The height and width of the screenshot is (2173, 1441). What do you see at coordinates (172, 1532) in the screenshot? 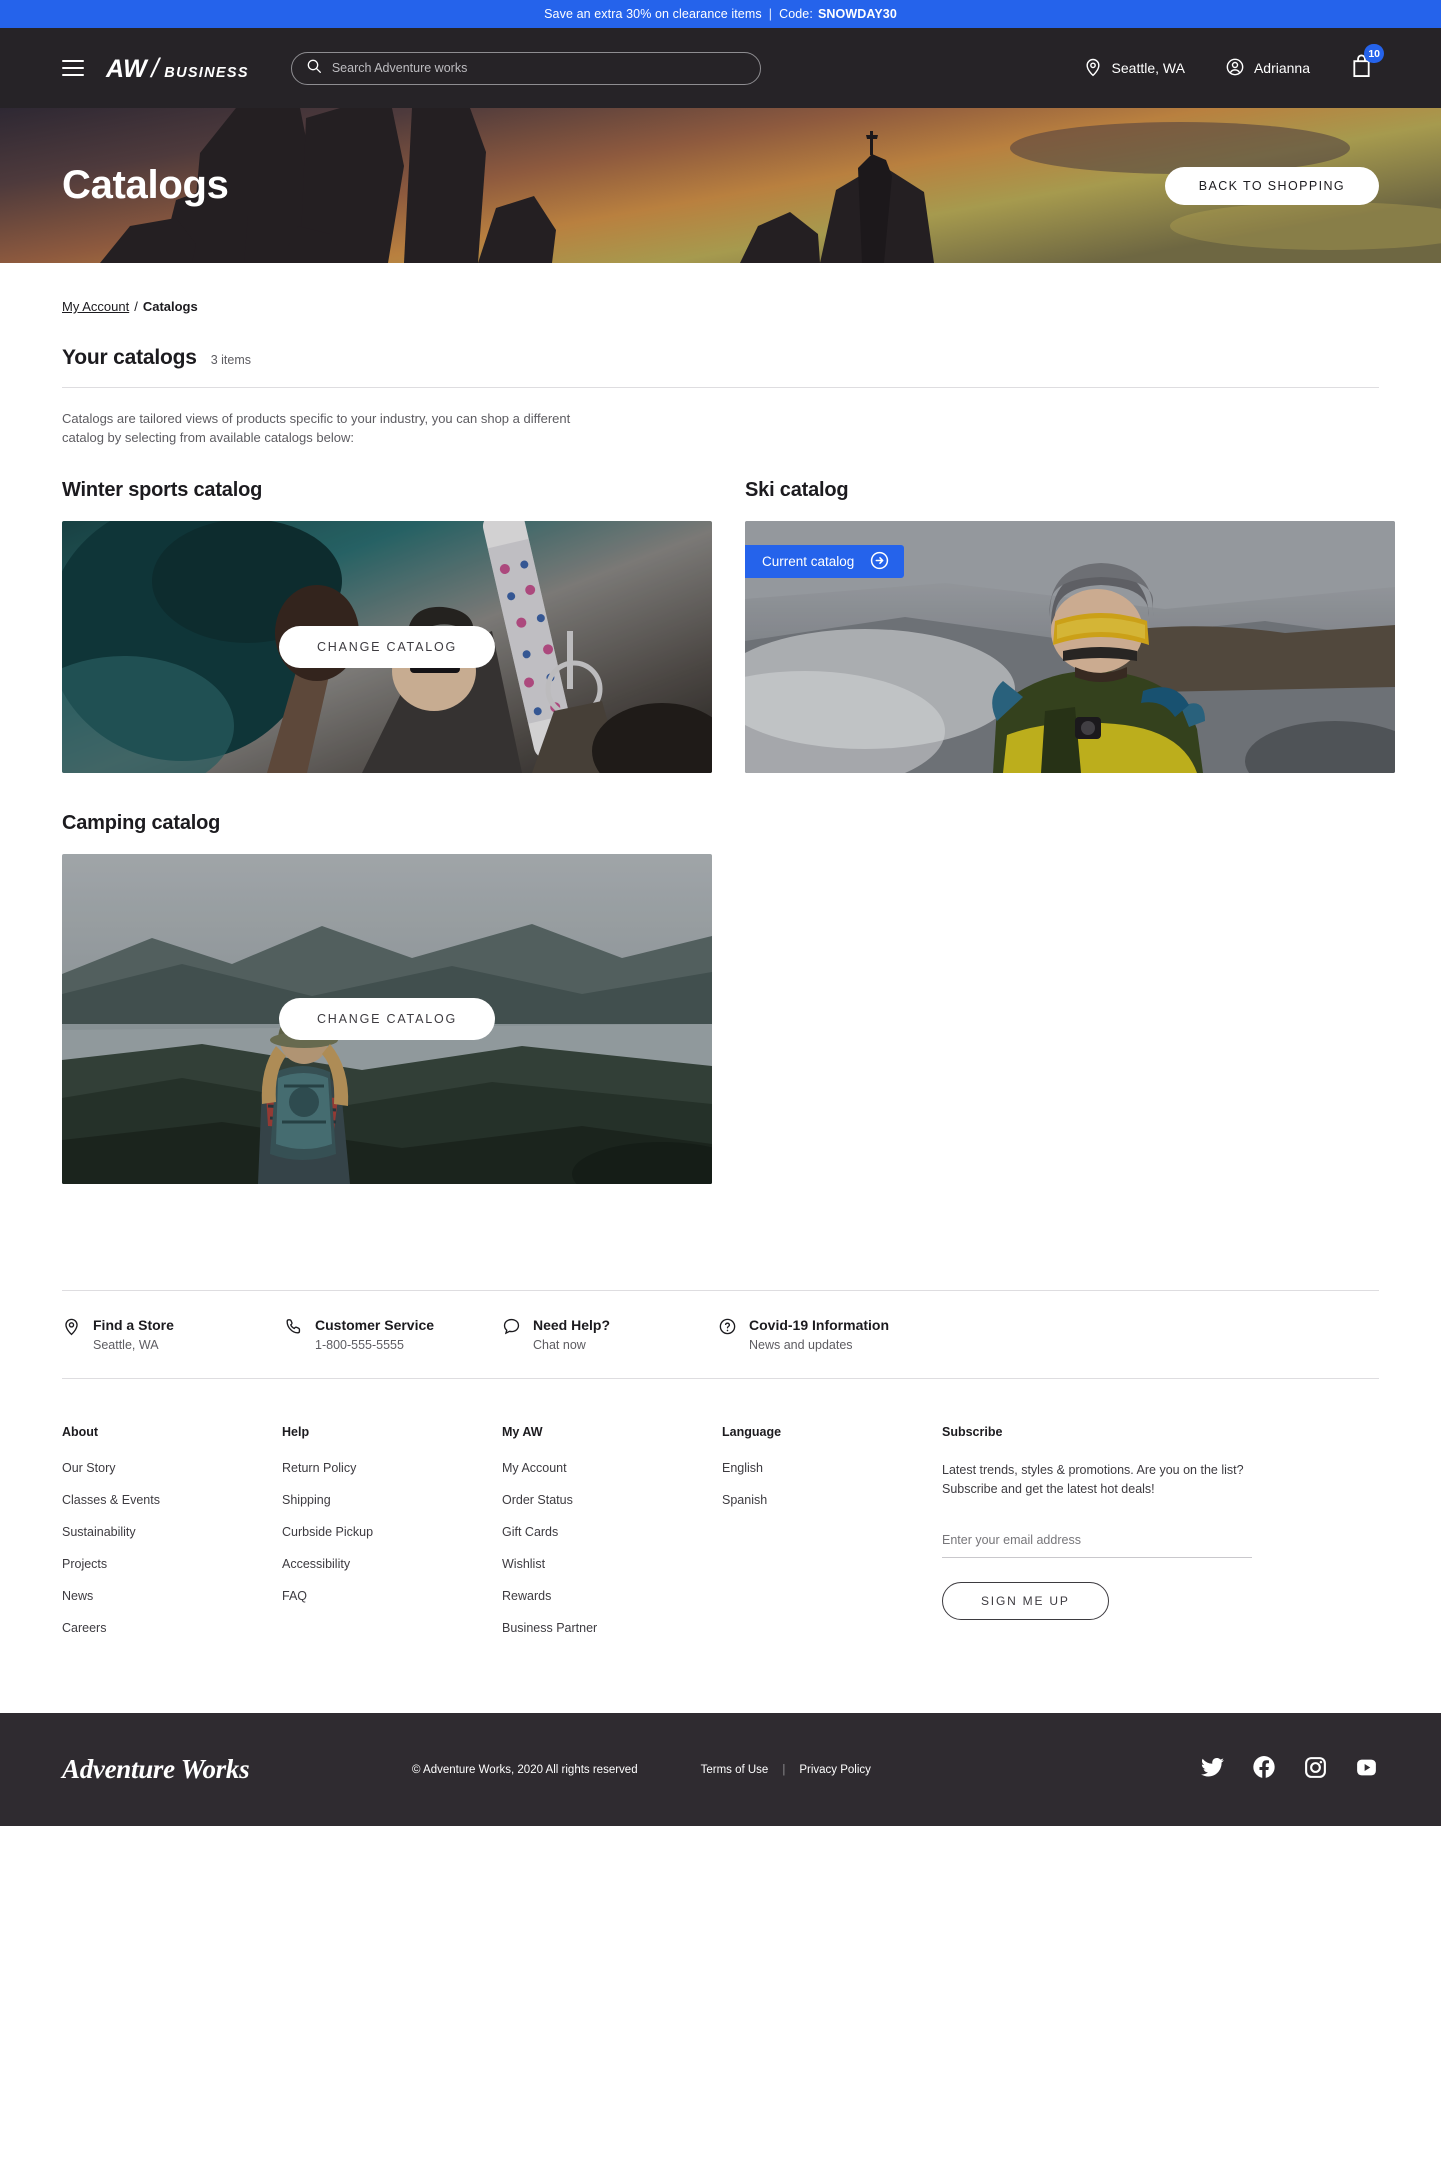
I see `footer-link: Sustainability` at bounding box center [172, 1532].